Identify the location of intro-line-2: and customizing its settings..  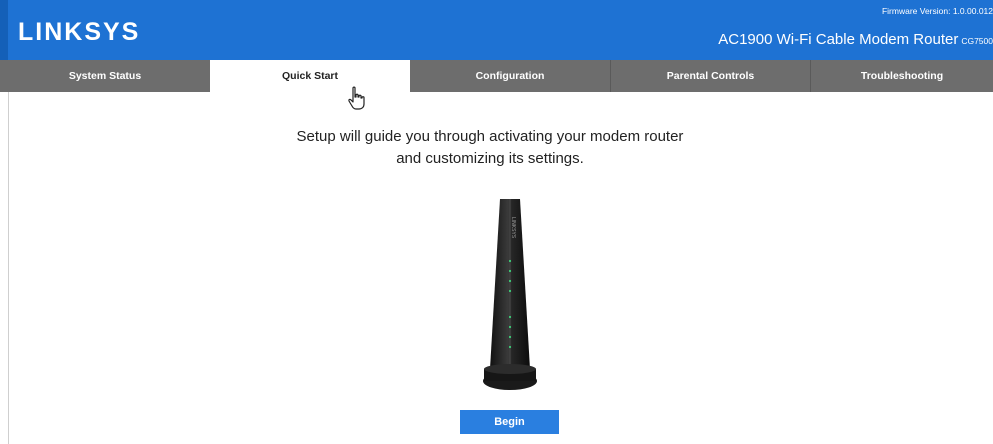
(490, 158).